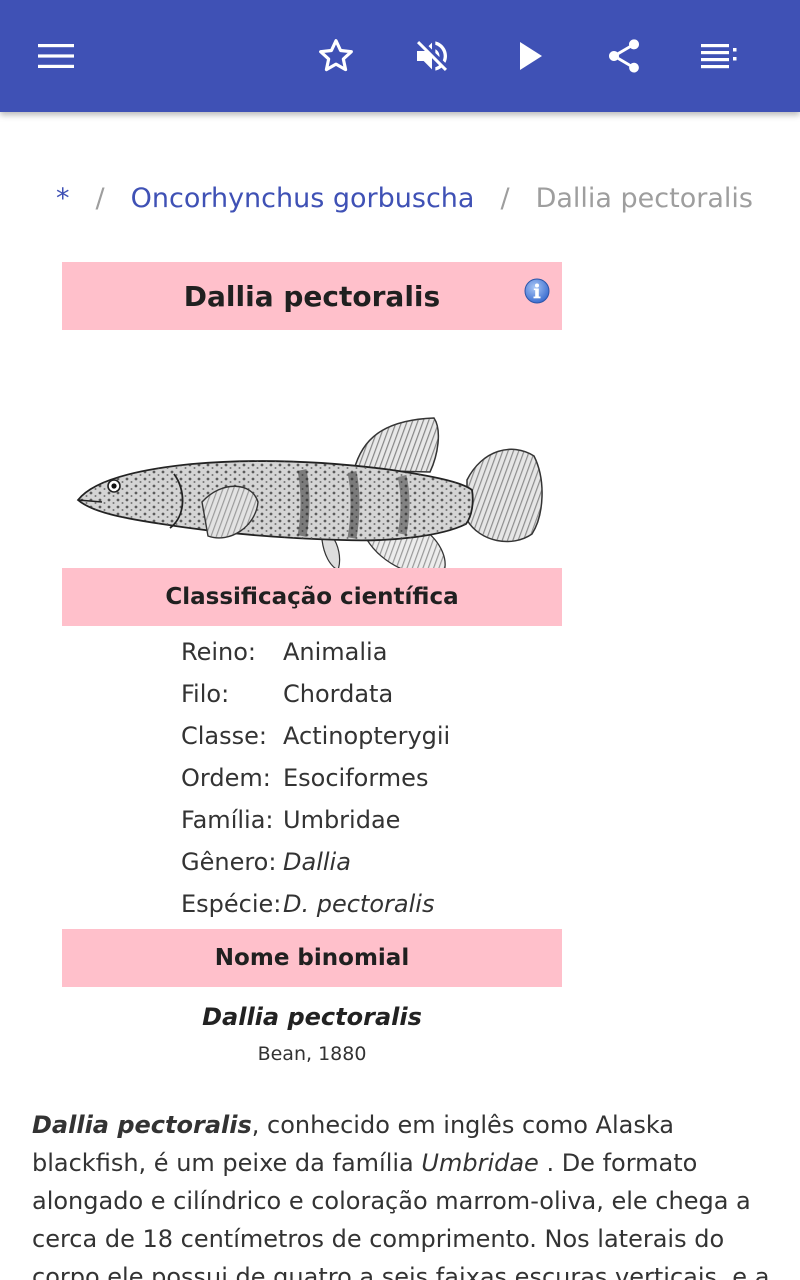 The image size is (800, 1280). What do you see at coordinates (224, 736) in the screenshot?
I see `taxonomy-label: Classe:` at bounding box center [224, 736].